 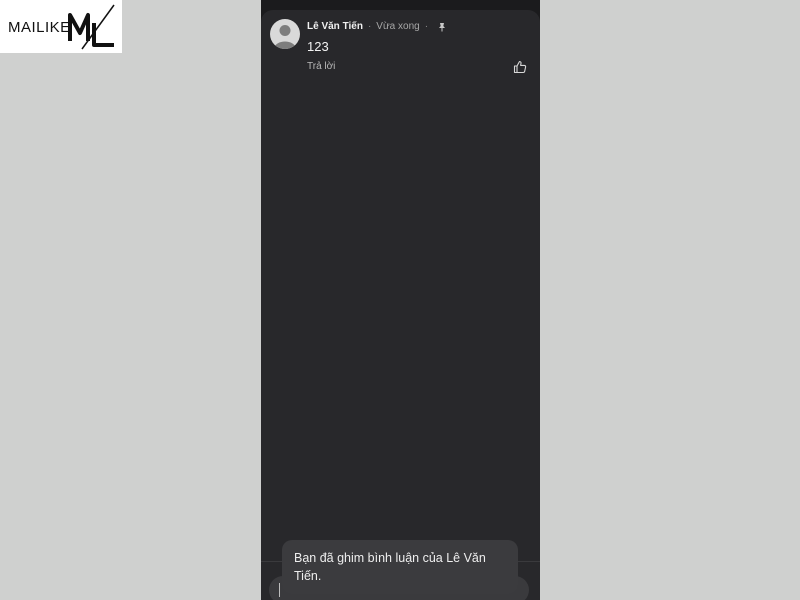 I want to click on comment-author: Lê Văn Tiến, so click(x=335, y=26).